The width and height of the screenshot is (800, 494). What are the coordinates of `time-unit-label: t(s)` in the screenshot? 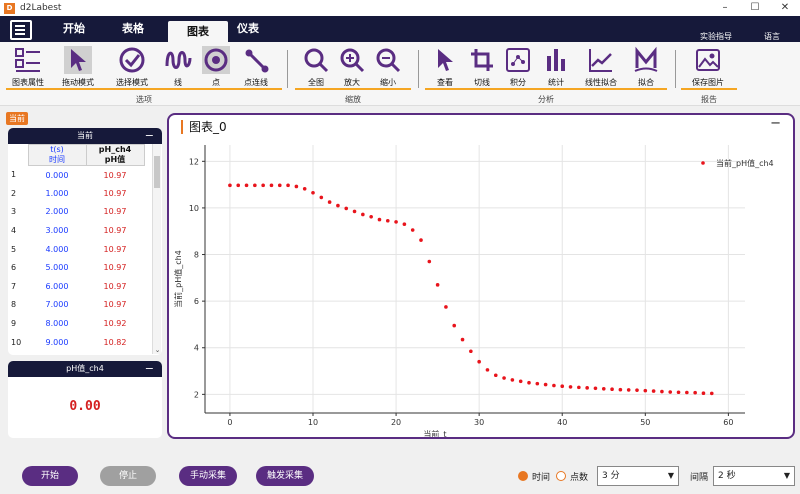 It's located at (57, 149).